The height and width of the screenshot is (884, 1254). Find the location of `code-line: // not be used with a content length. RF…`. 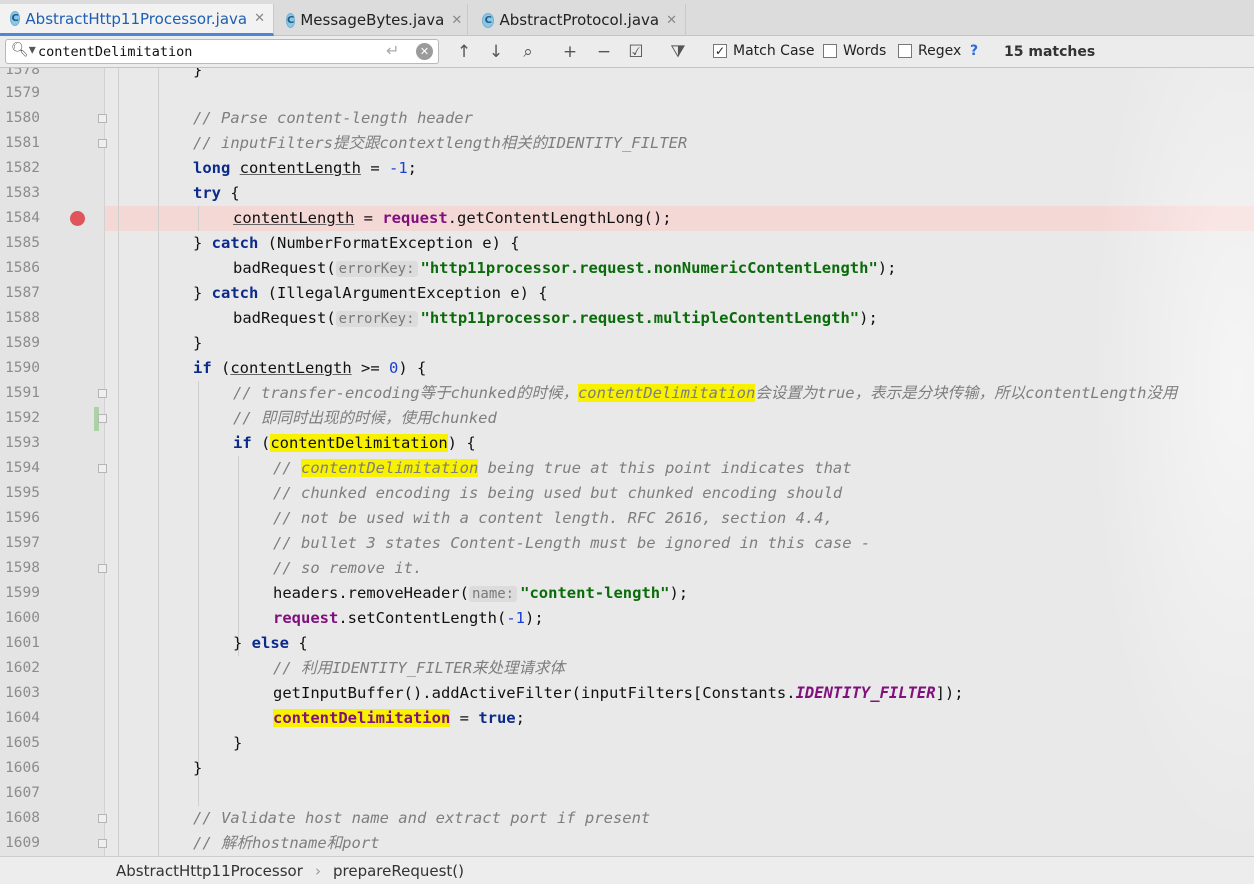

code-line: // not be used with a content length. RF… is located at coordinates (553, 518).